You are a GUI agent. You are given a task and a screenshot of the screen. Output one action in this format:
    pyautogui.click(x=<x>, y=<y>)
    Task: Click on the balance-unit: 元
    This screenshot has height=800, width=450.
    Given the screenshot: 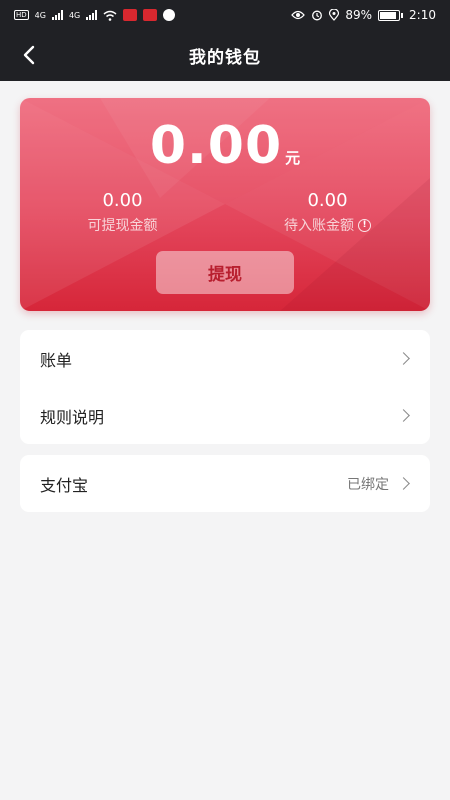 What is the action you would take?
    pyautogui.click(x=293, y=158)
    